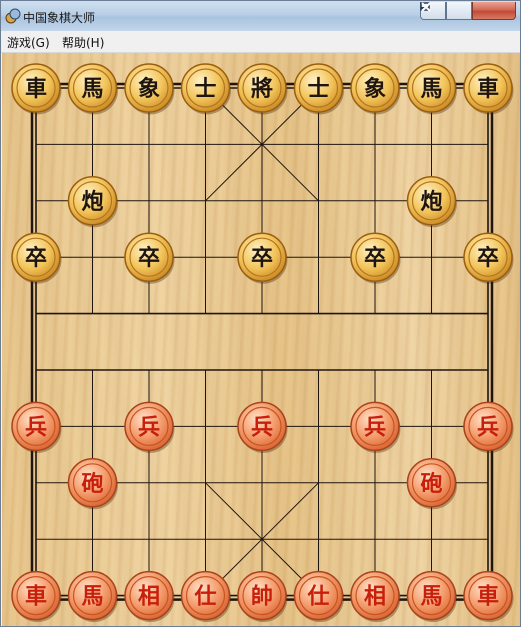  I want to click on piece-label: 帥, so click(262, 597).